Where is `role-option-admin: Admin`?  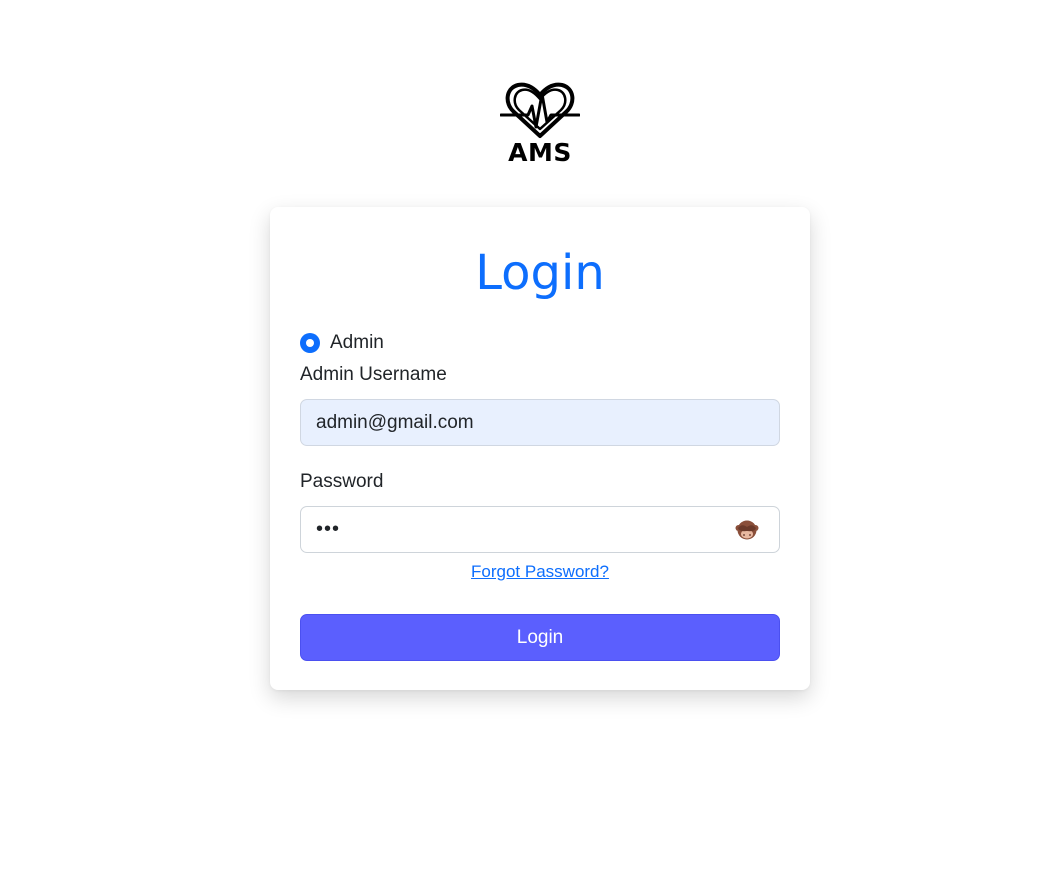 role-option-admin: Admin is located at coordinates (540, 343).